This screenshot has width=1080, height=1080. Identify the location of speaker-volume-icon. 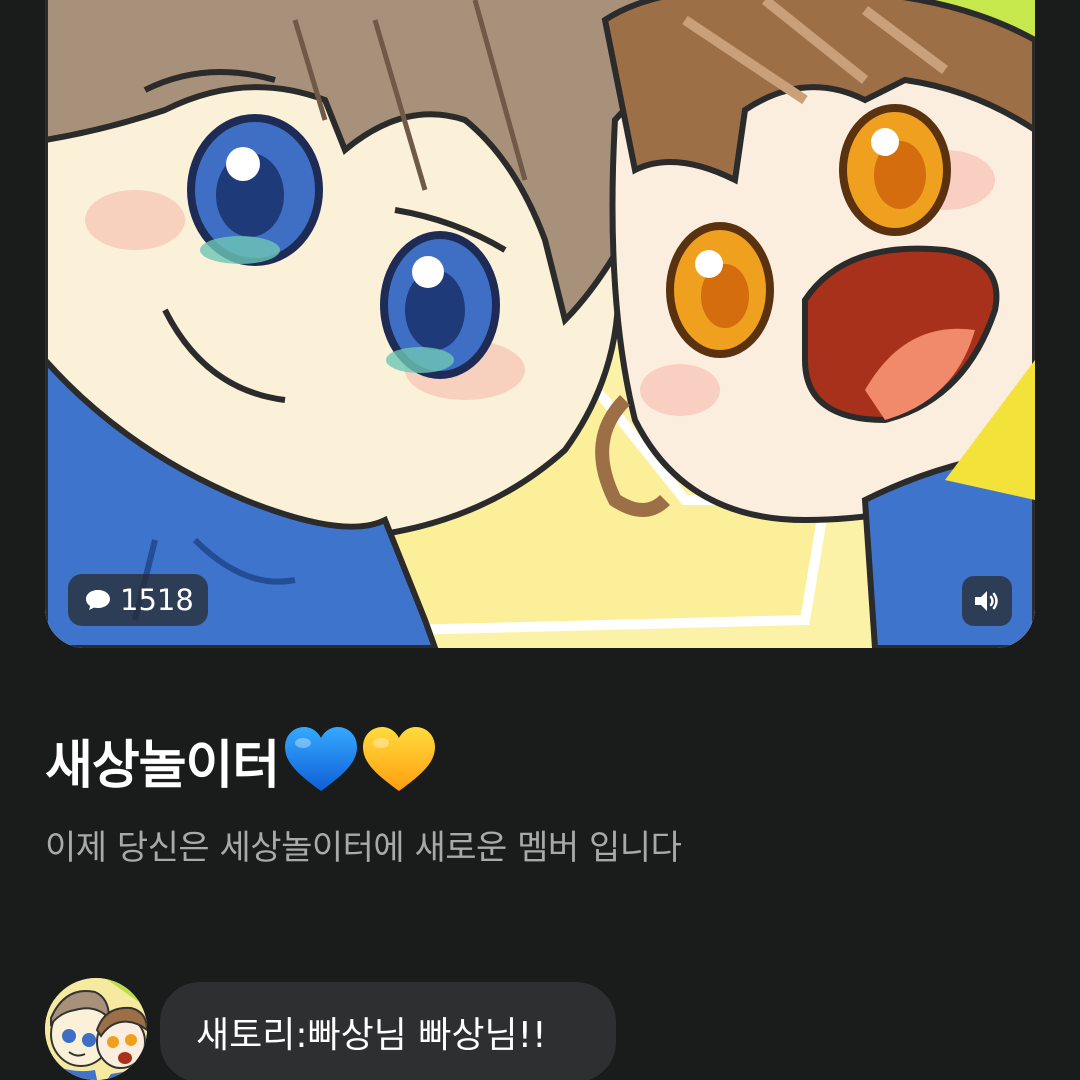
(986, 601).